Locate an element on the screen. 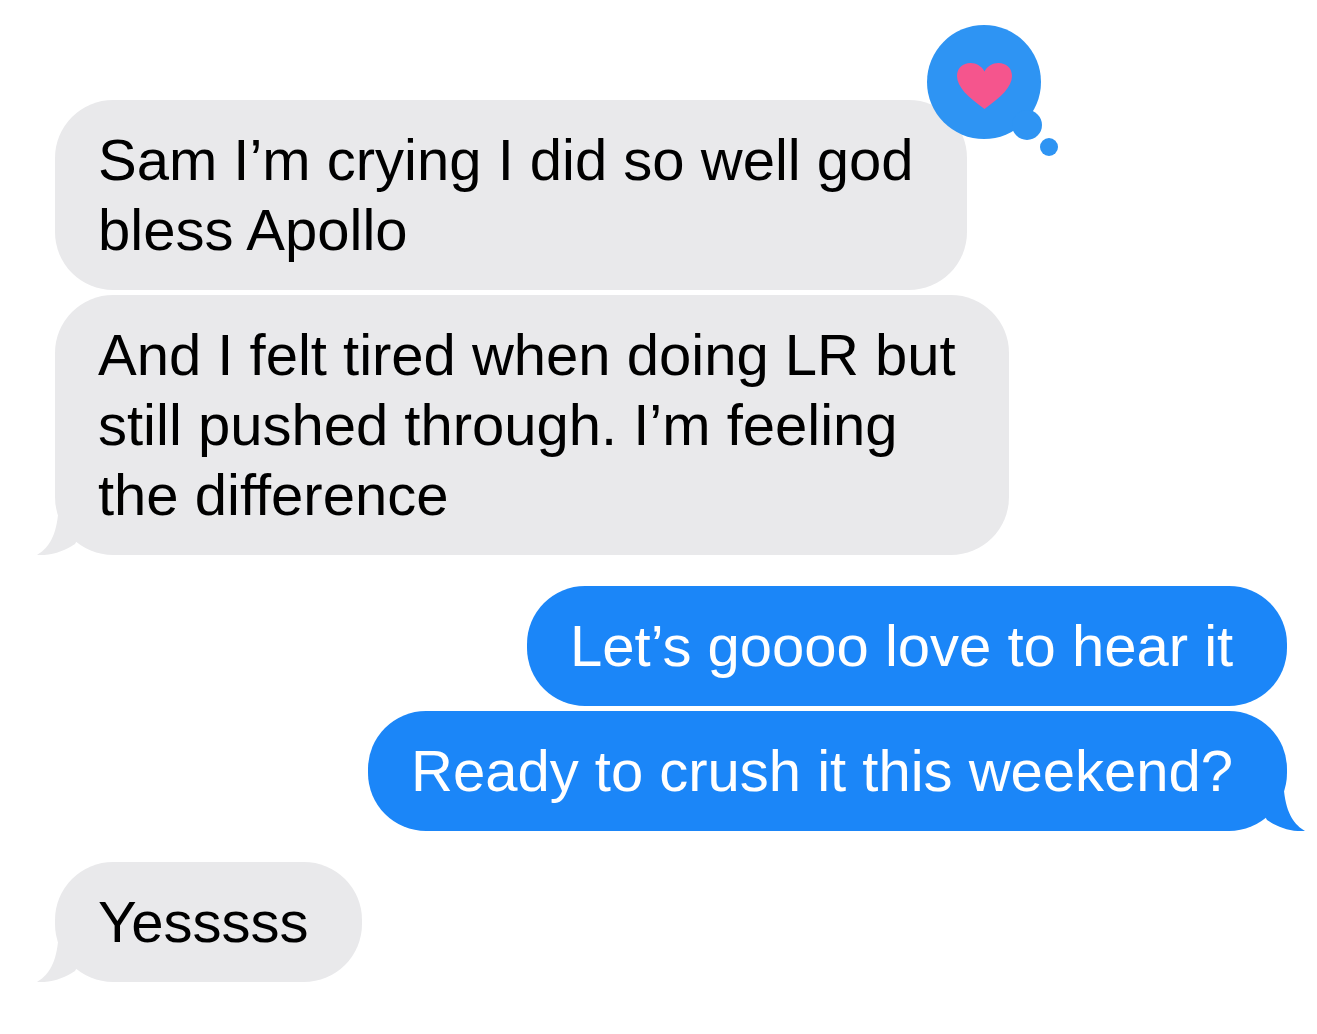 The height and width of the screenshot is (1034, 1317). message-text: And I felt tired when doing LR but still pushed through. I’m feeling the difference is located at coordinates (527, 425).